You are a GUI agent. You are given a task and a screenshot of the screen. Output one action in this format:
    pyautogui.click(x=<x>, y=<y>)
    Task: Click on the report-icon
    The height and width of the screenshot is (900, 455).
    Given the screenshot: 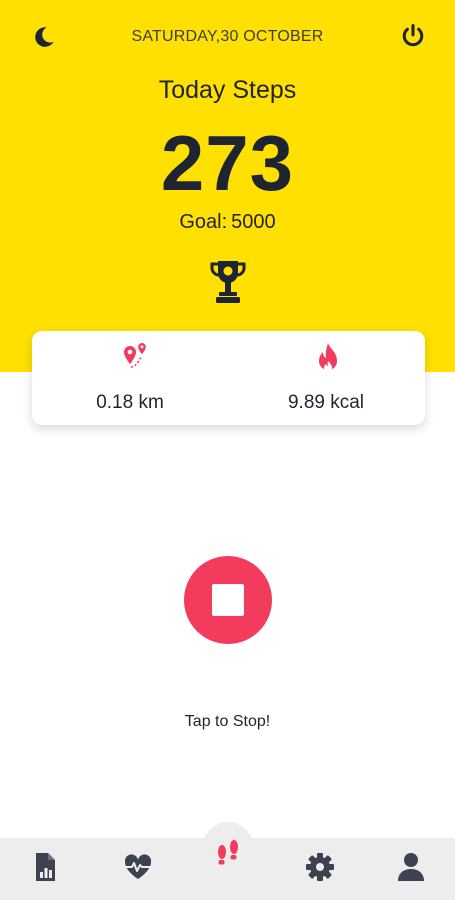 What is the action you would take?
    pyautogui.click(x=45, y=867)
    